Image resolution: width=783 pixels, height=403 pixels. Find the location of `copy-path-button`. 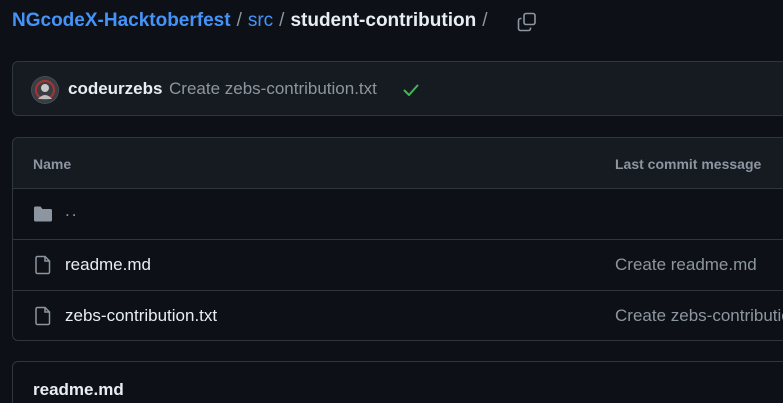

copy-path-button is located at coordinates (527, 22).